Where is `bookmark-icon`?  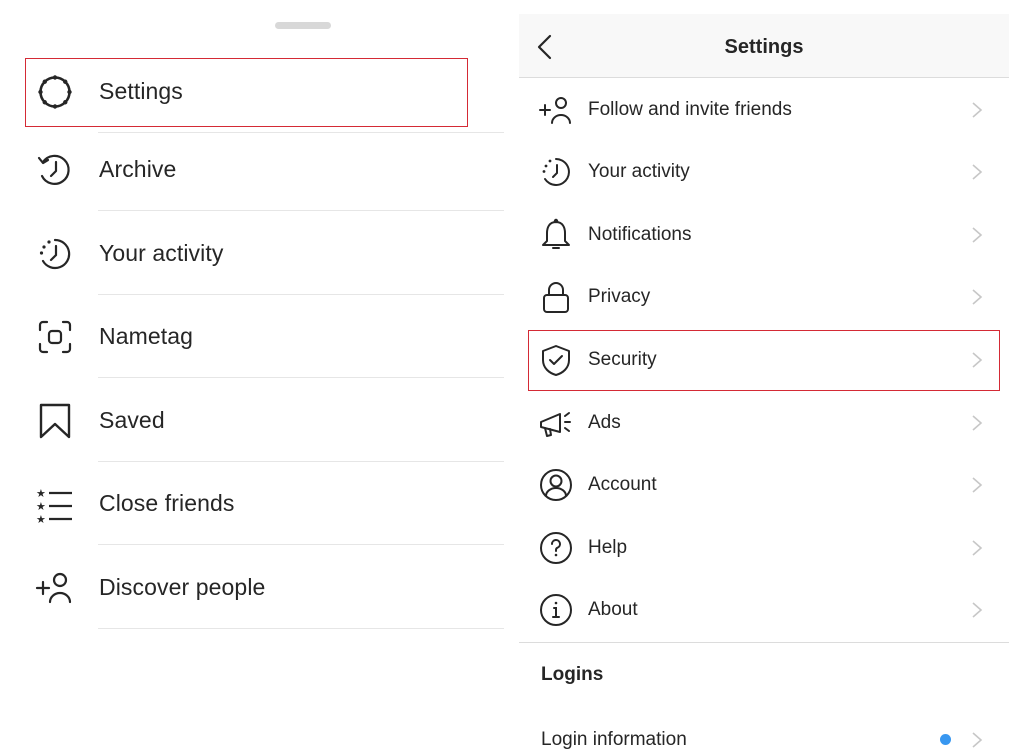 bookmark-icon is located at coordinates (55, 421).